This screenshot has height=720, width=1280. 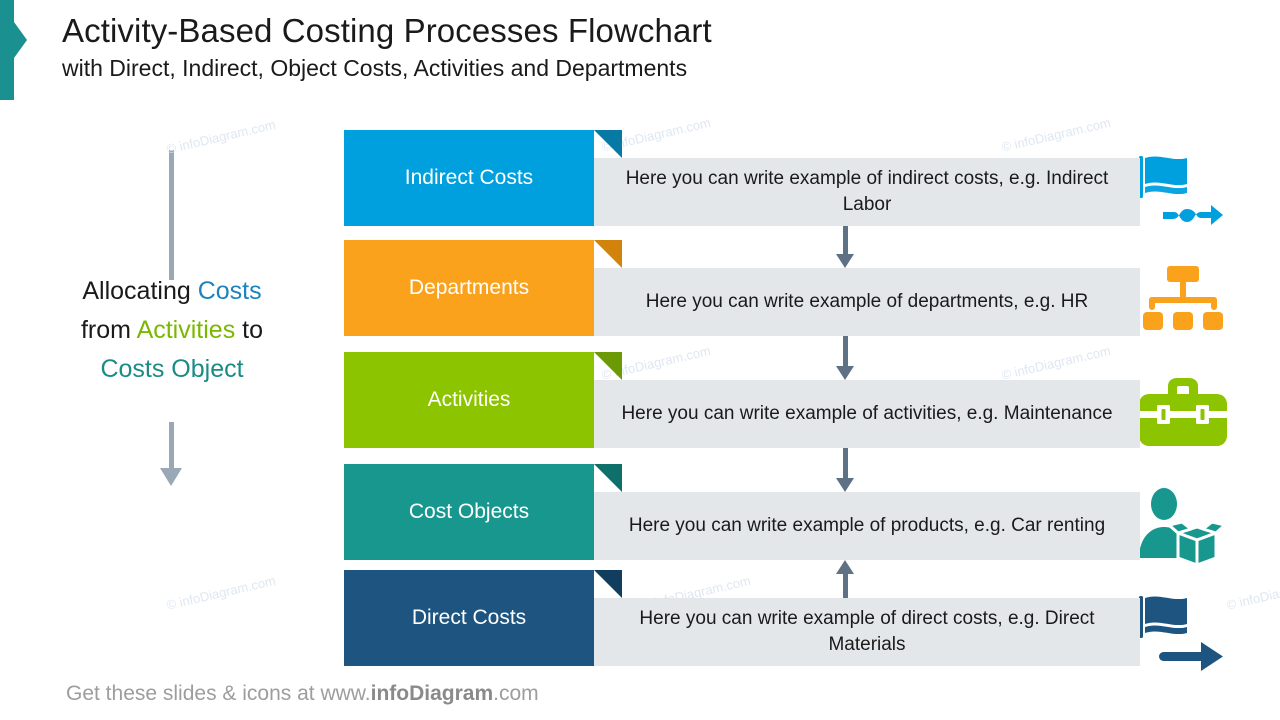 What do you see at coordinates (218, 693) in the screenshot?
I see `footer-prefix: Get these slides & icons at www.` at bounding box center [218, 693].